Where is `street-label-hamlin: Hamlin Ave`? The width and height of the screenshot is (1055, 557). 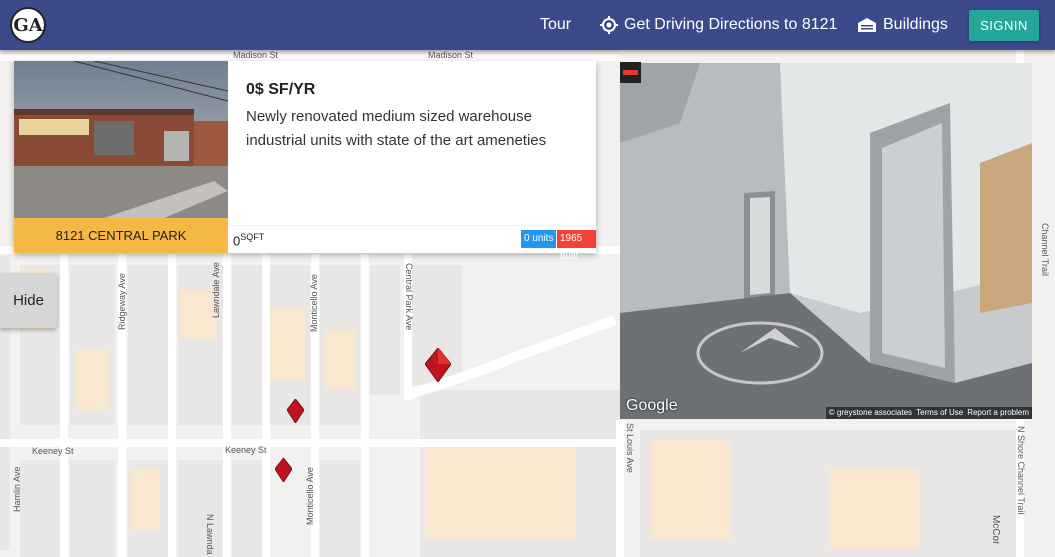
street-label-hamlin: Hamlin Ave is located at coordinates (17, 489).